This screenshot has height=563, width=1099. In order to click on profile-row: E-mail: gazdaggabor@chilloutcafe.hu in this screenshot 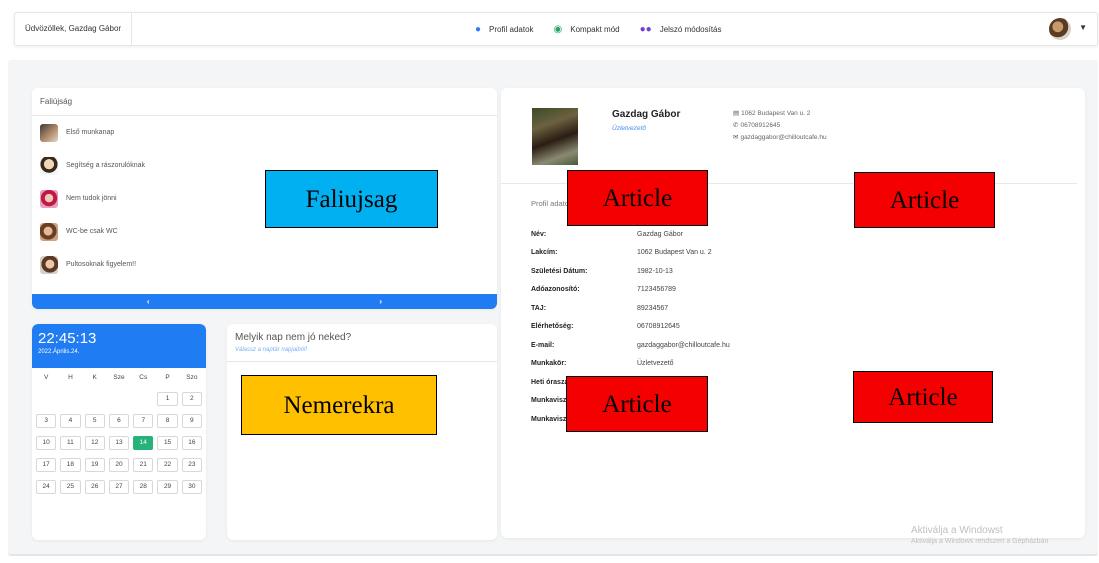, I will do `click(630, 345)`.